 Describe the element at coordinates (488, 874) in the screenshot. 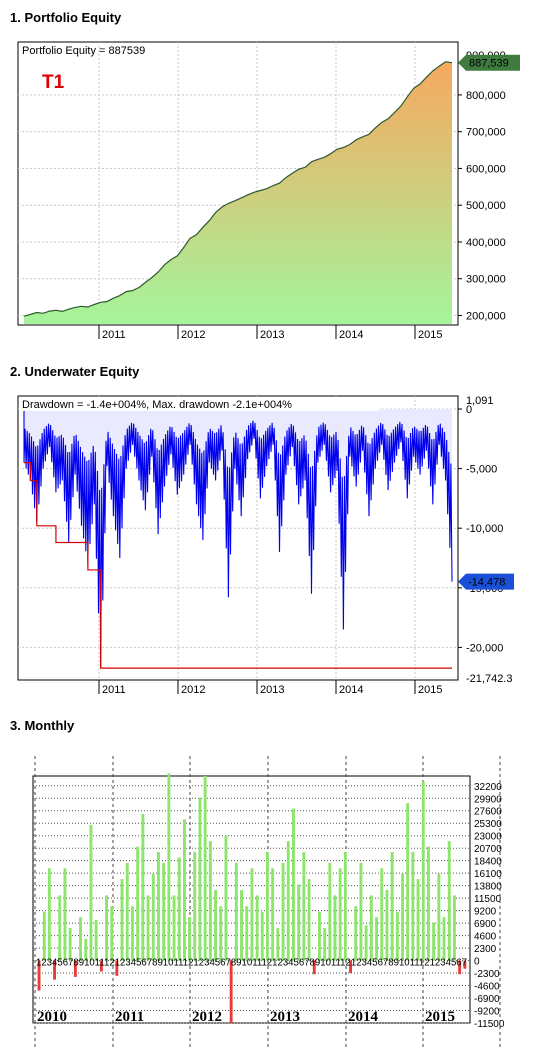

I see `y-tick-label: 16100` at that location.